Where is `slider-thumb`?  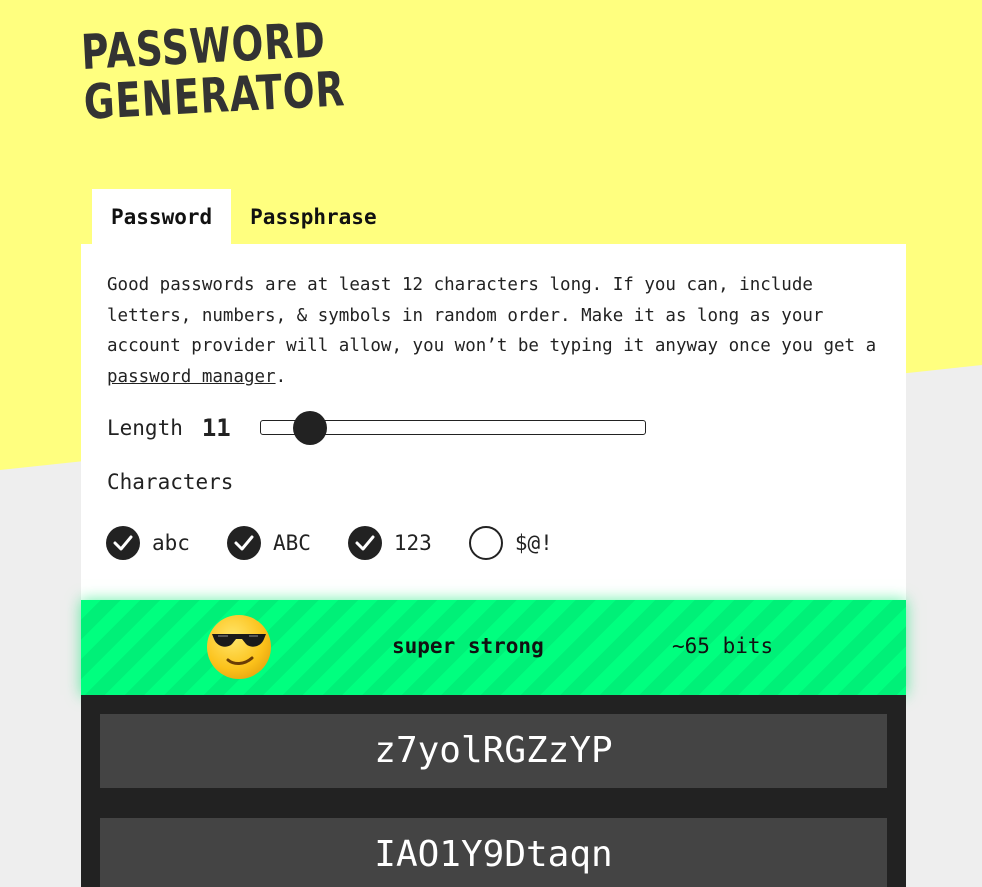
slider-thumb is located at coordinates (310, 427).